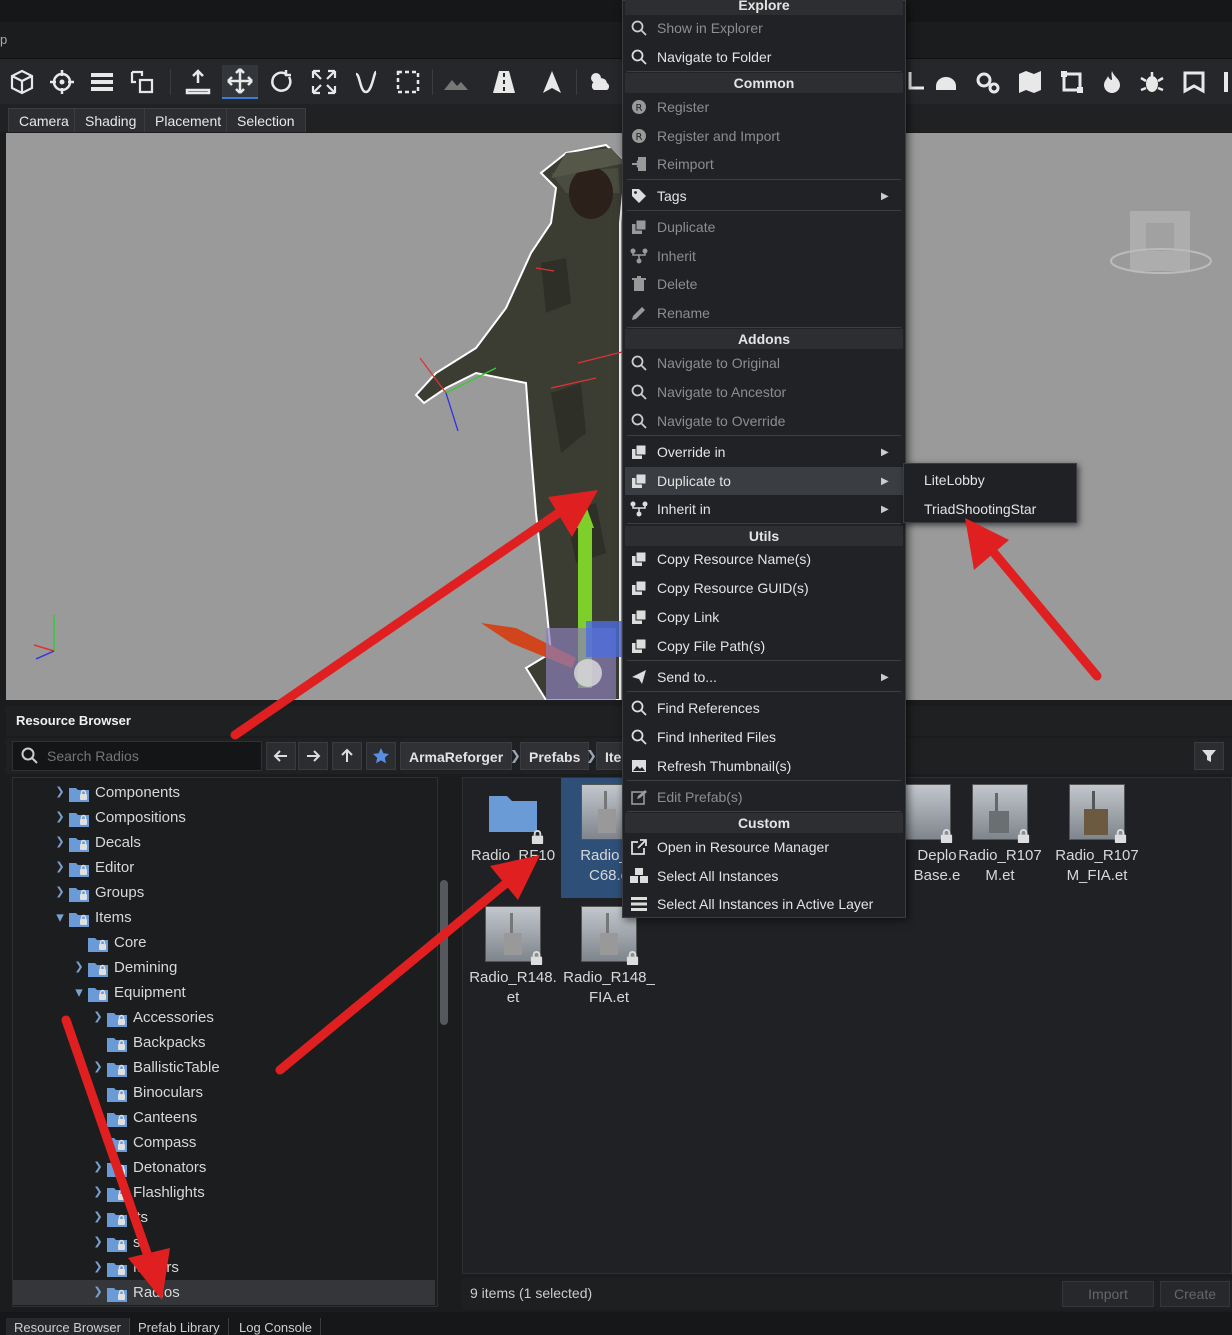 This screenshot has width=1232, height=1335. Describe the element at coordinates (142, 82) in the screenshot. I see `snap-icon` at that location.